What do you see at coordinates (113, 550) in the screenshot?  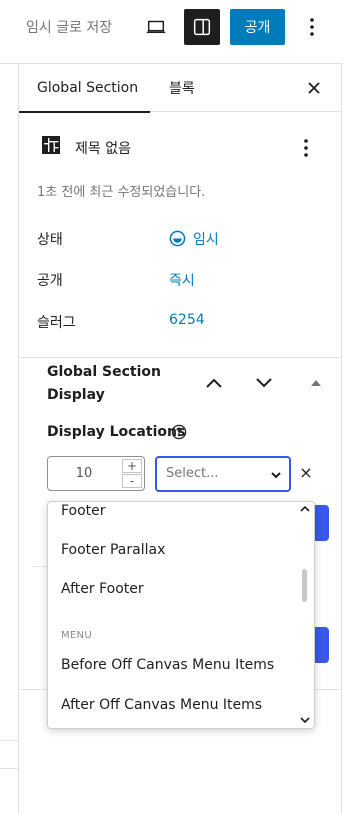 I see `dropdown-option: Footer Parallax` at bounding box center [113, 550].